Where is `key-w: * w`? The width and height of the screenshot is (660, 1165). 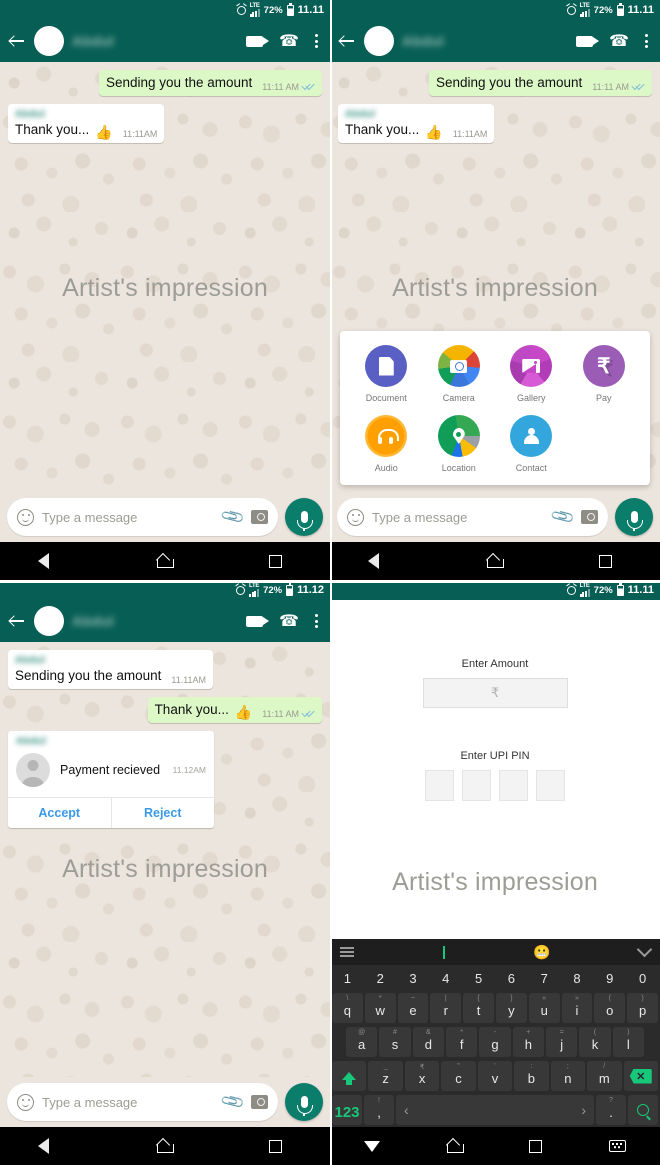 key-w: * w is located at coordinates (380, 1008).